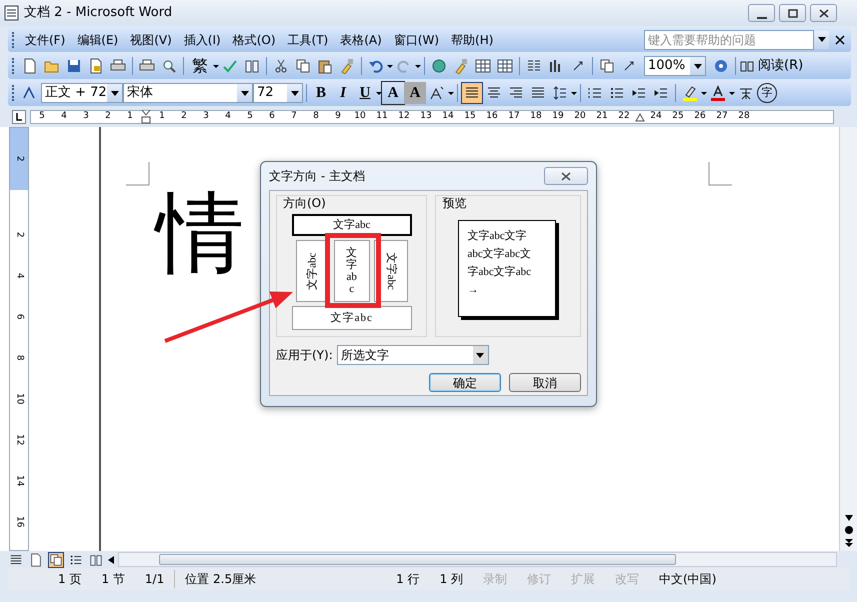  I want to click on status-item: 1 列, so click(451, 579).